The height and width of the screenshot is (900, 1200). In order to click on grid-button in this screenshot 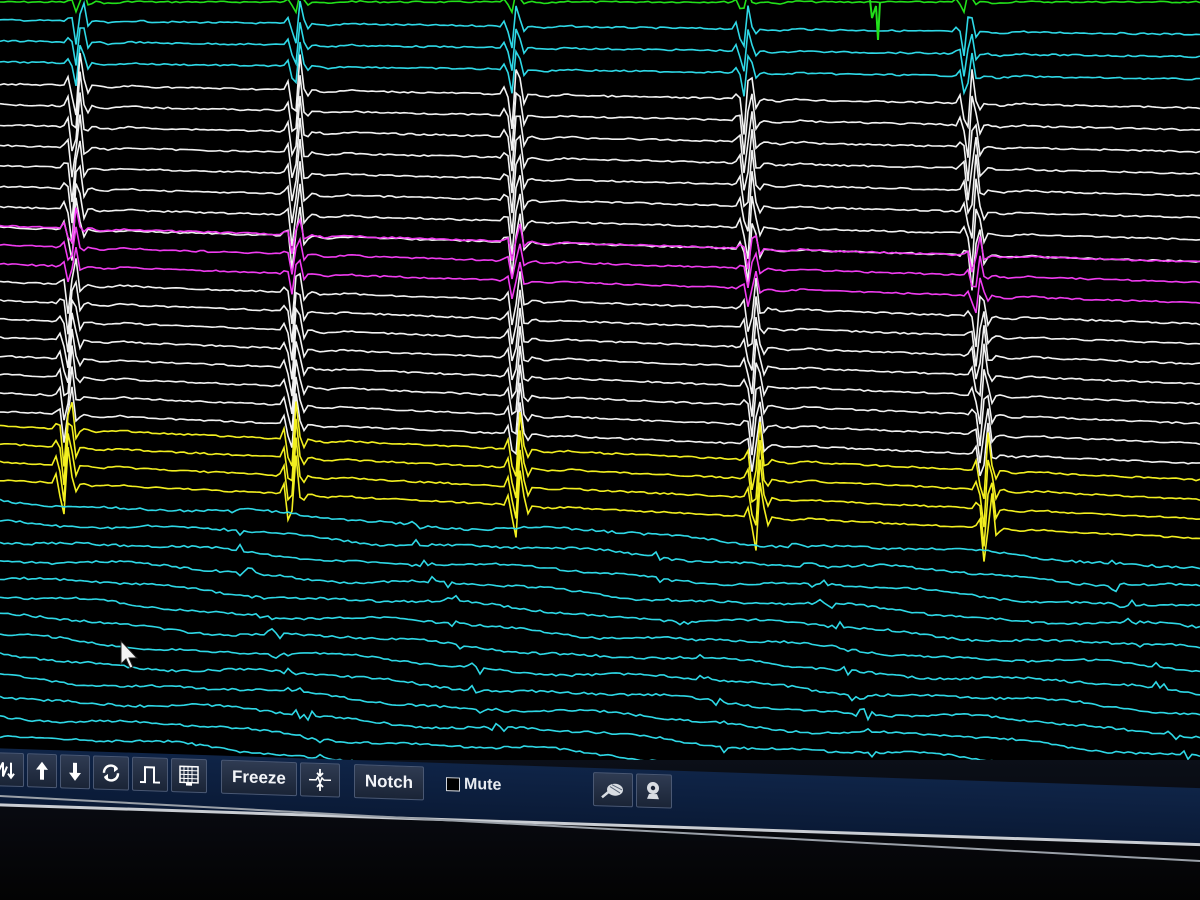, I will do `click(189, 776)`.